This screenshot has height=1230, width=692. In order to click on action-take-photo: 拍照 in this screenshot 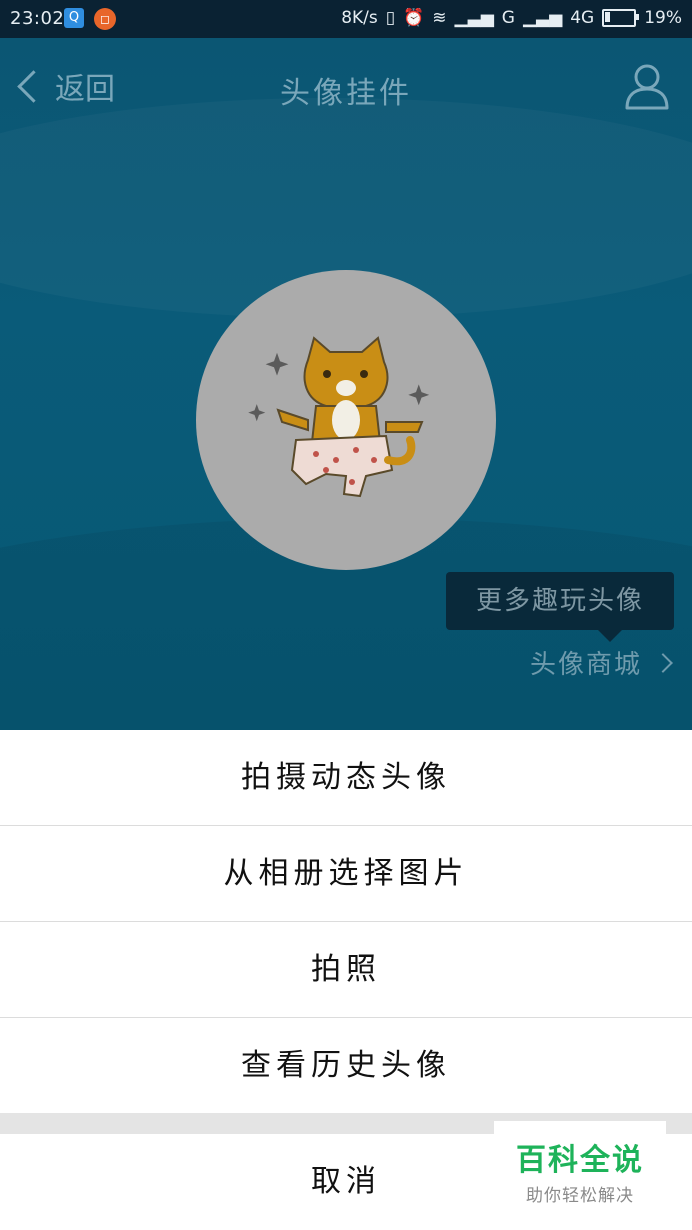, I will do `click(346, 969)`.